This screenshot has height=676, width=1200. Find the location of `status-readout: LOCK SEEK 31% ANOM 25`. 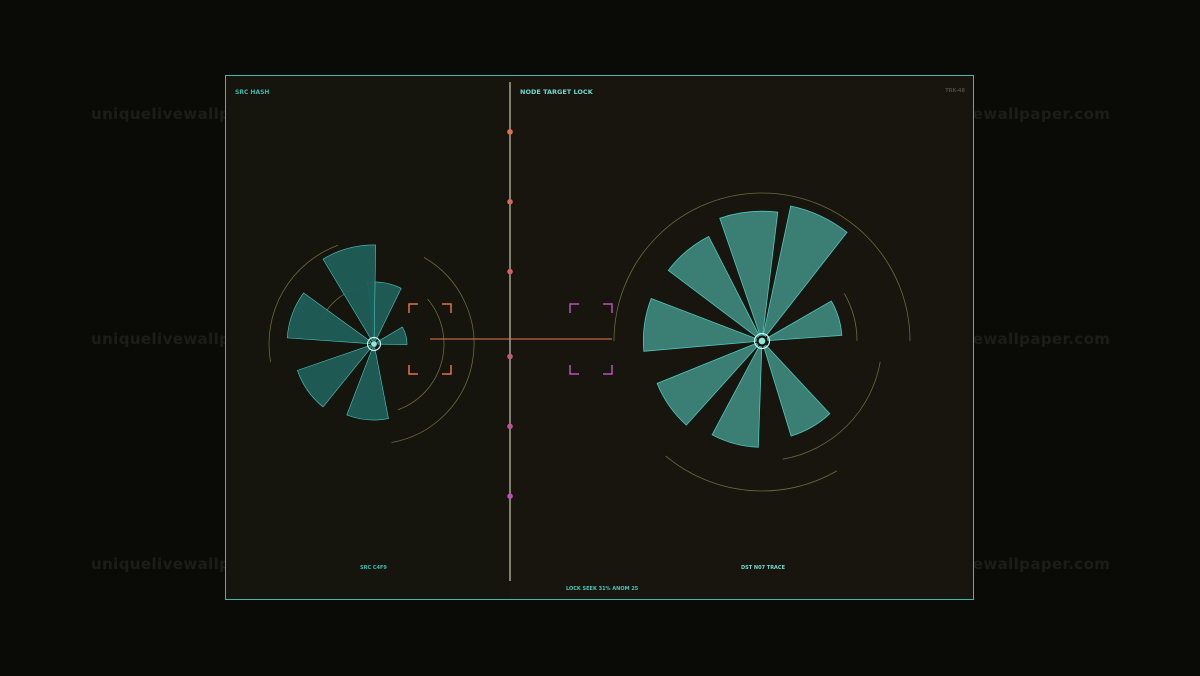

status-readout: LOCK SEEK 31% ANOM 25 is located at coordinates (602, 589).